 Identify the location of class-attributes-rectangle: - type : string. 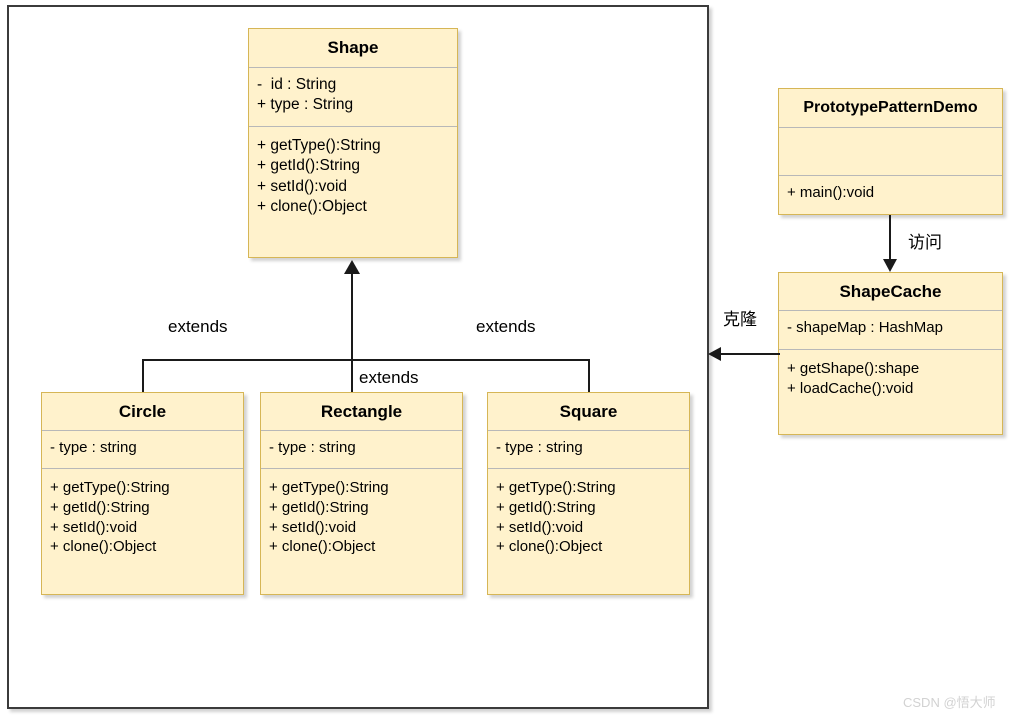
(361, 449).